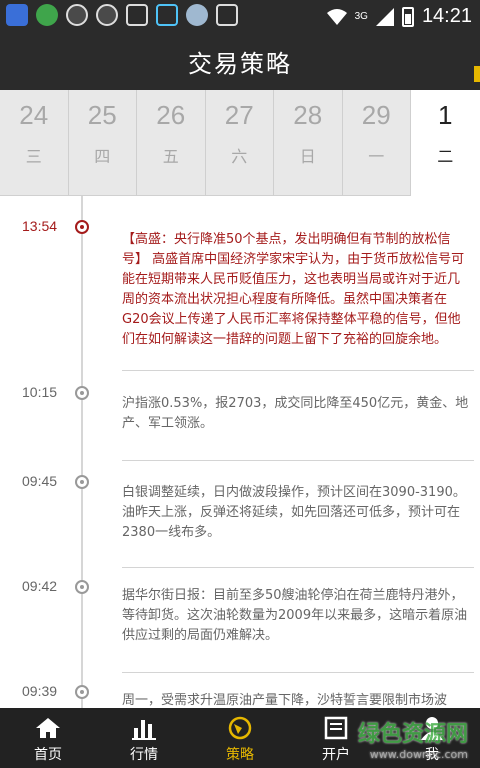 The height and width of the screenshot is (768, 480). Describe the element at coordinates (144, 730) in the screenshot. I see `market-chart-icon` at that location.